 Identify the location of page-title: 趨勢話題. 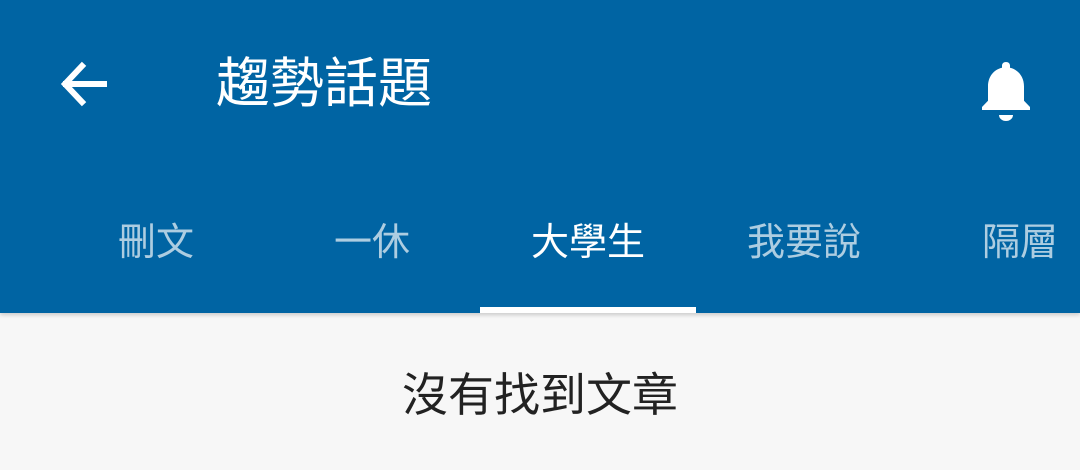
(324, 83).